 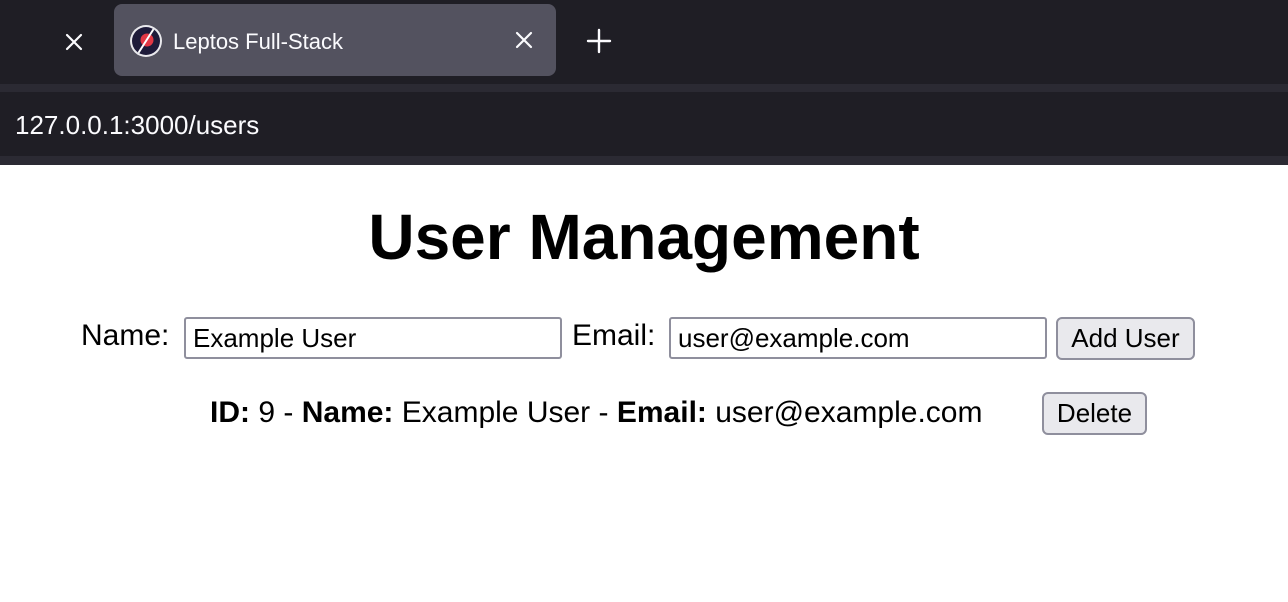 I want to click on toolbar-divider, so click(x=644, y=88).